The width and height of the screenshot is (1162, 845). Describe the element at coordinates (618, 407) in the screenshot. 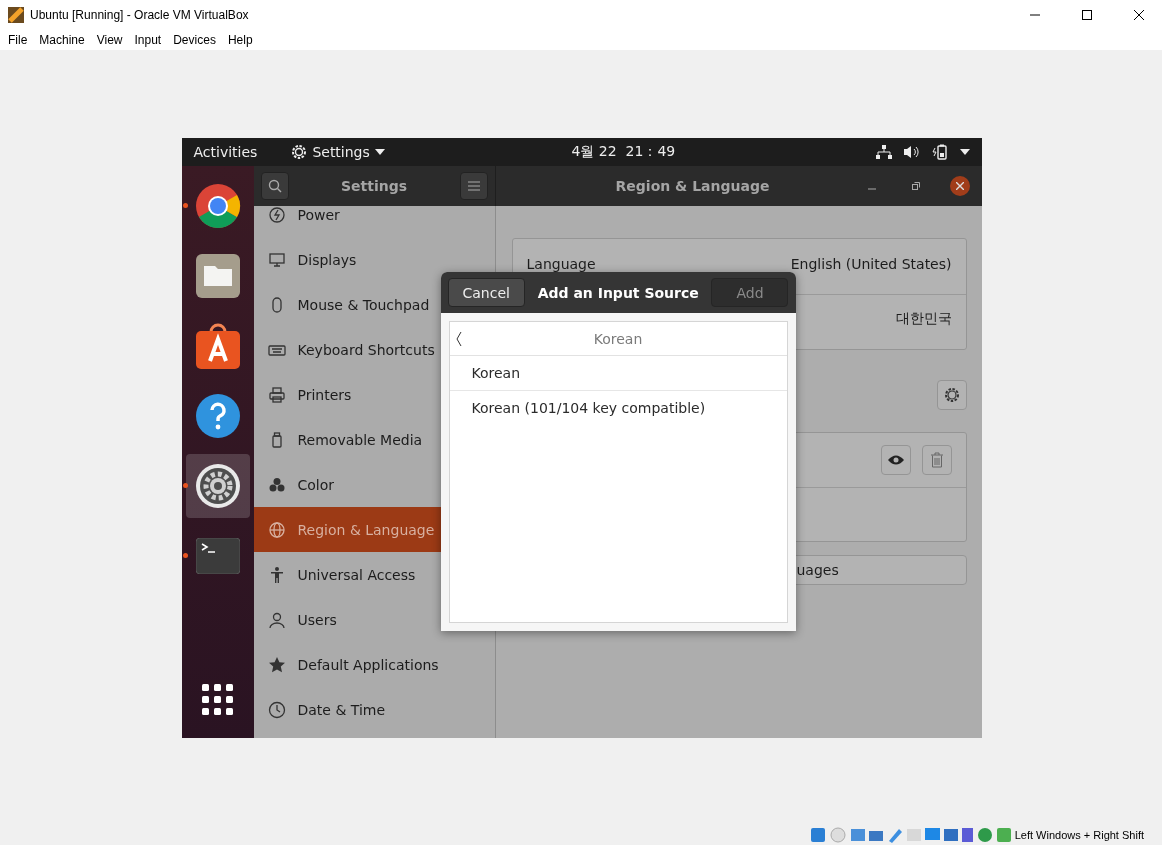

I see `list-item: Korean (101/104 key compatible)` at that location.